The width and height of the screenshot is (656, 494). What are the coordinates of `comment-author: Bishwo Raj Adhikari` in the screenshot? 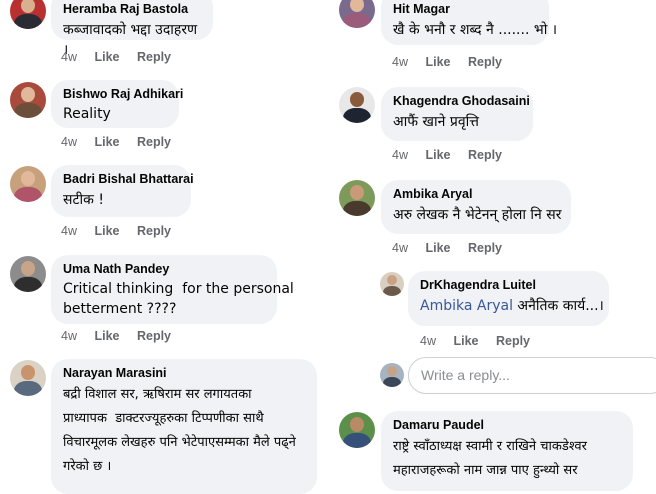 It's located at (123, 94).